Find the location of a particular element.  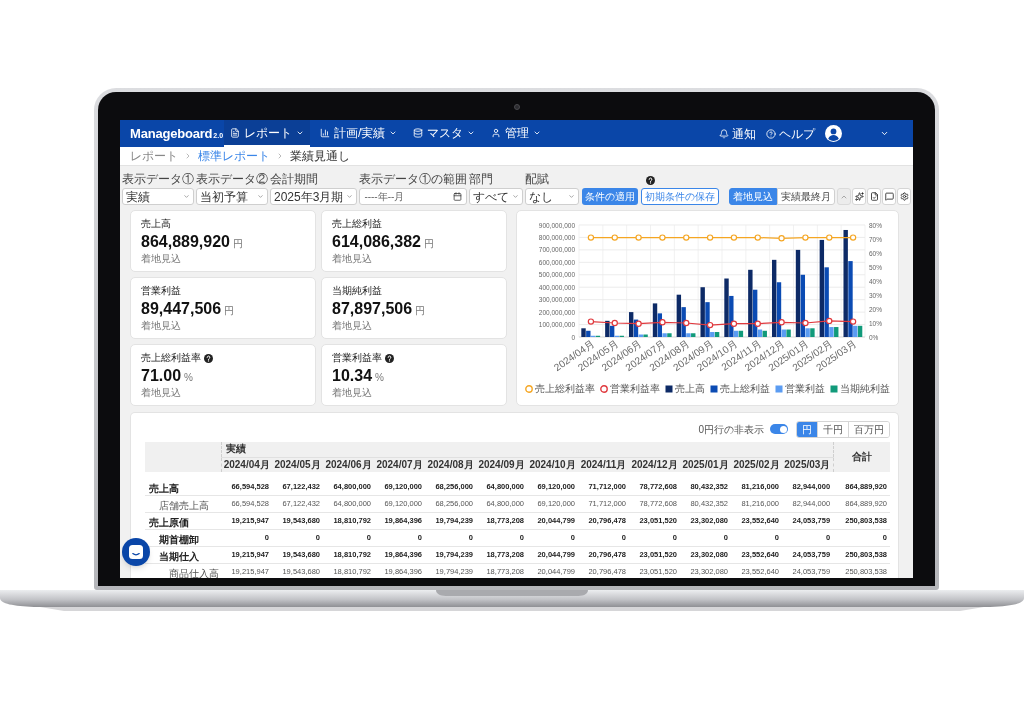

filter-label: 表示データ② is located at coordinates (232, 179).